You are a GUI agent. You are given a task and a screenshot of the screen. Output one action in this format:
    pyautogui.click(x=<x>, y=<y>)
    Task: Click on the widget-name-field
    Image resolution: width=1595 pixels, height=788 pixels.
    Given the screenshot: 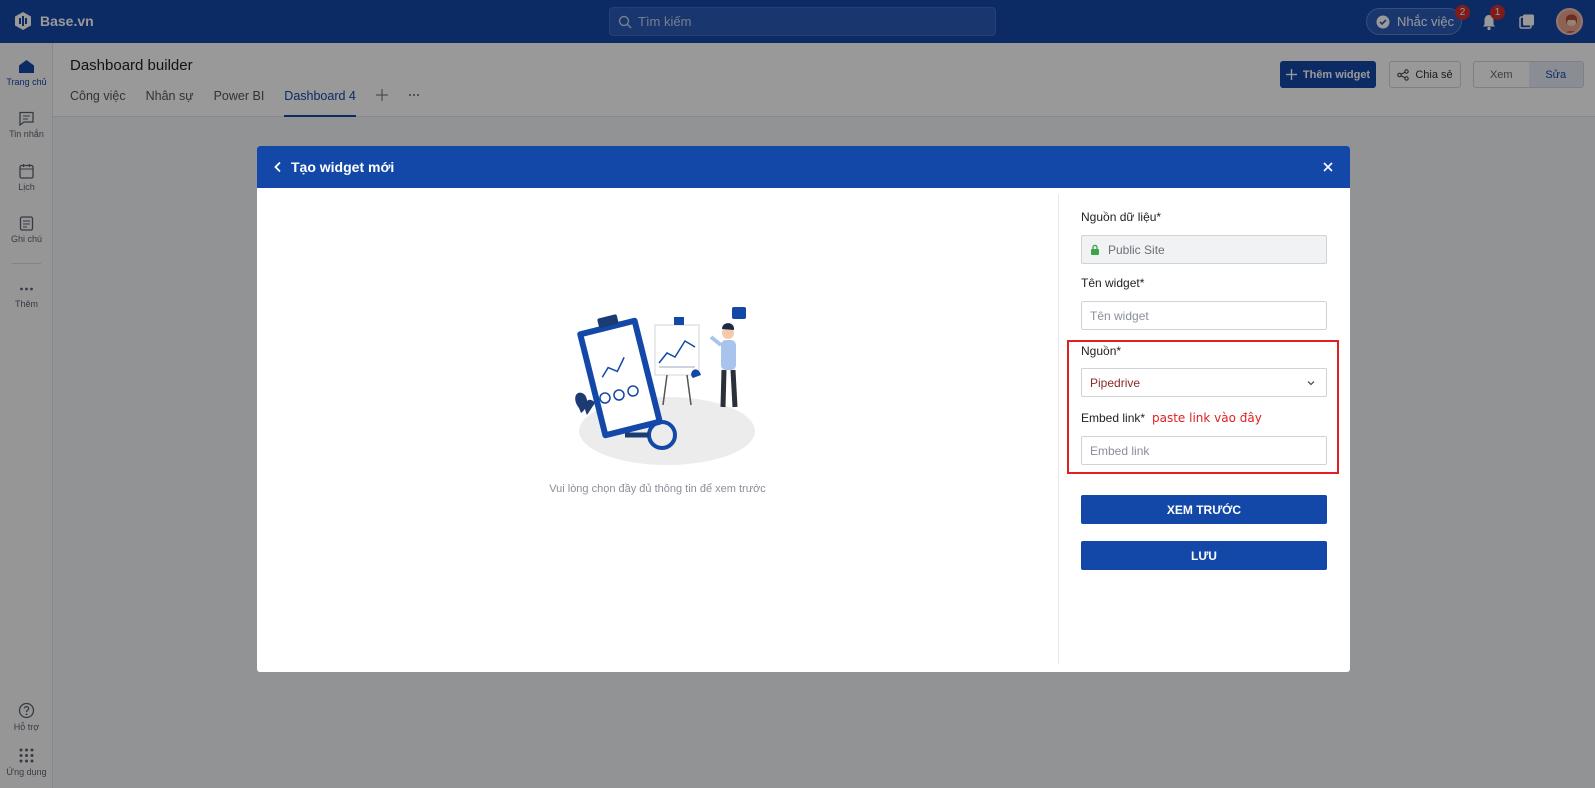 What is the action you would take?
    pyautogui.click(x=1204, y=315)
    